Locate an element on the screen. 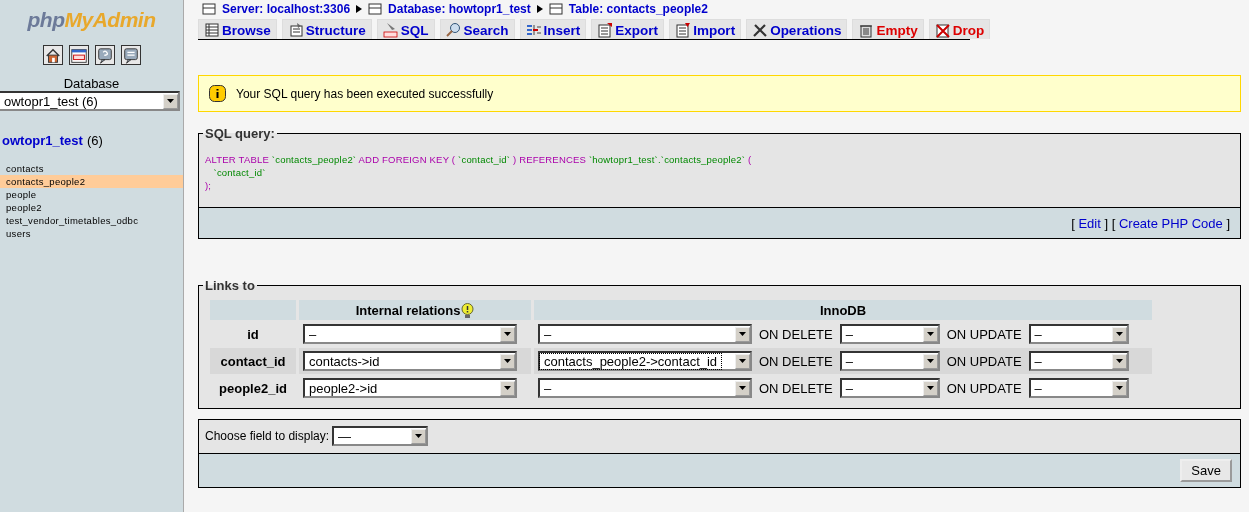 This screenshot has height=512, width=1249. trash-icon is located at coordinates (866, 30).